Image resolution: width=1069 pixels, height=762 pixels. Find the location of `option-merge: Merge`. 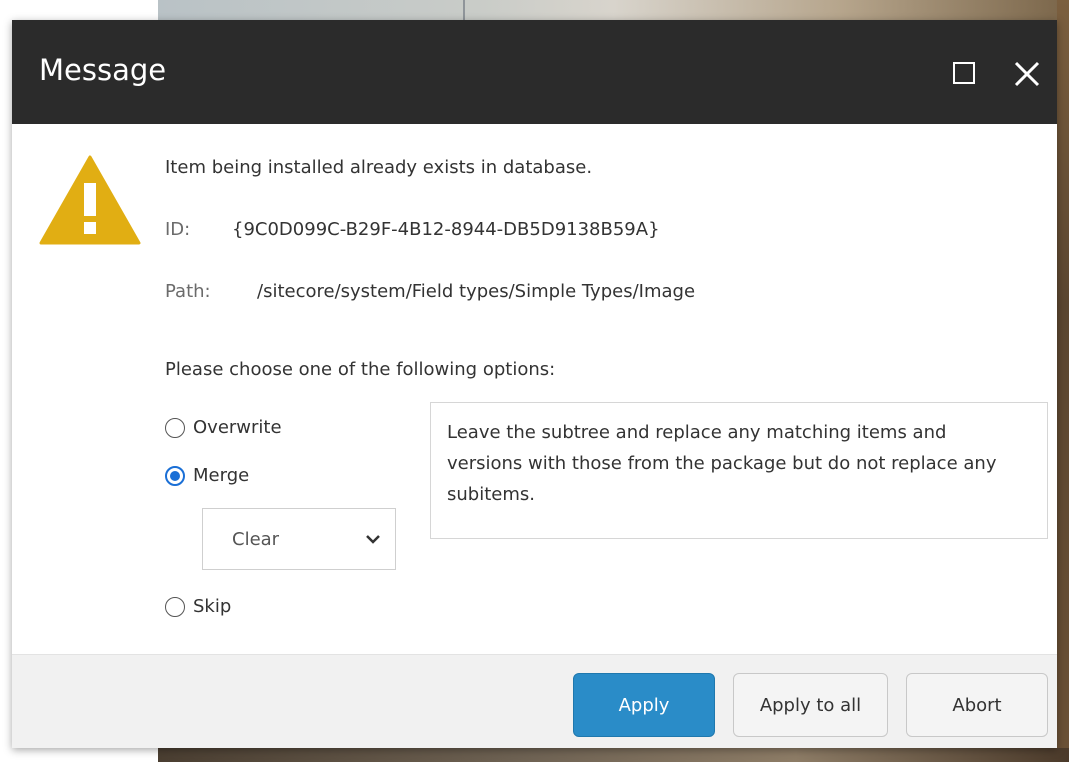

option-merge: Merge is located at coordinates (207, 475).